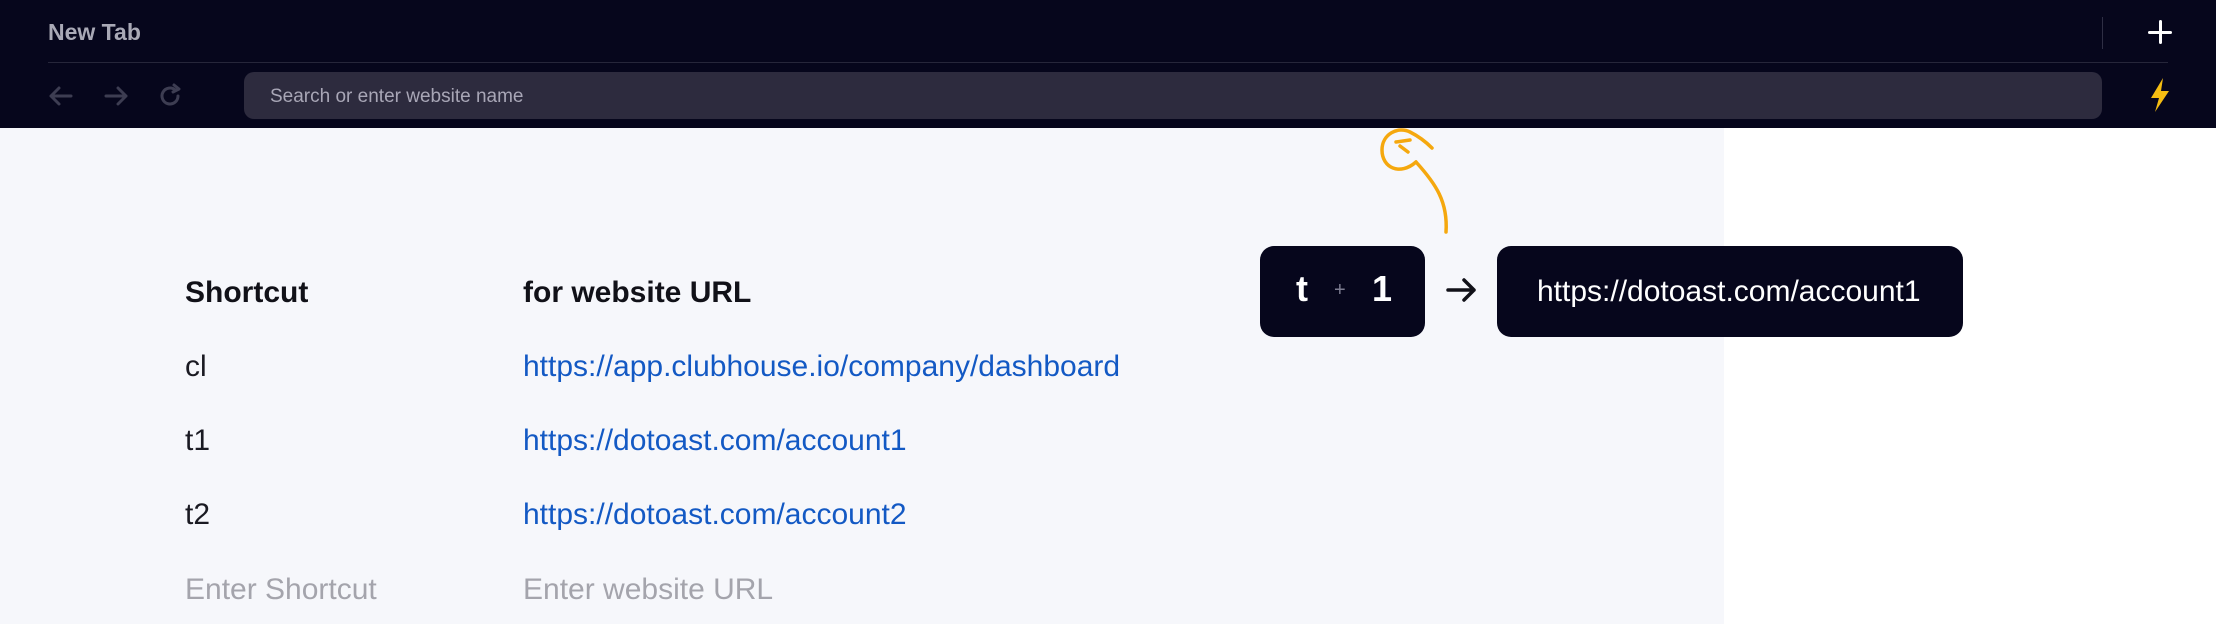  I want to click on tab-title: New Tab, so click(94, 32).